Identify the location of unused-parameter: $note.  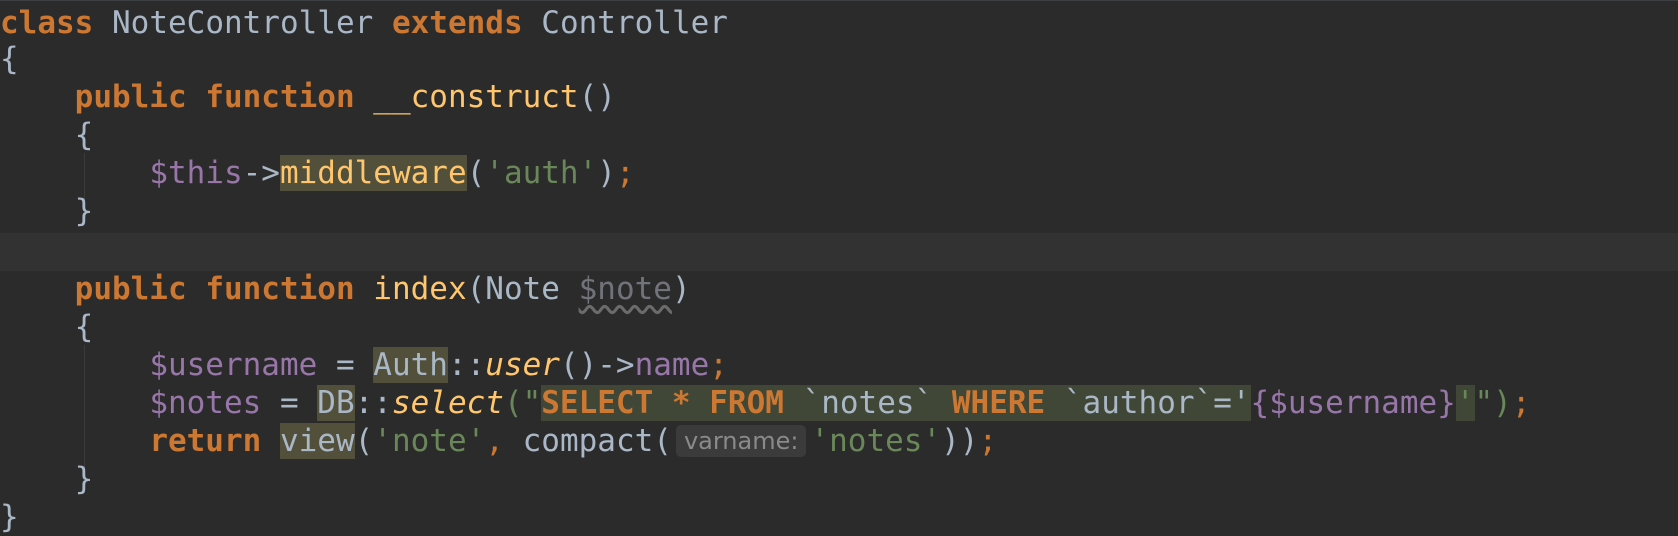
(625, 289).